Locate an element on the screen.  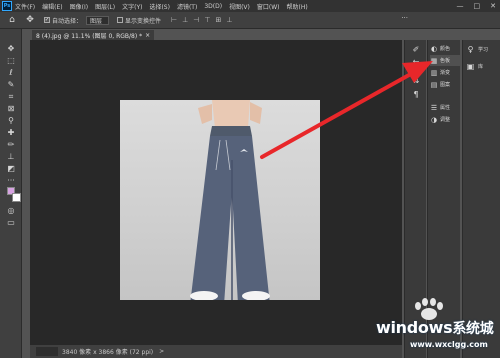
window-controls: — □ ✕ is located at coordinates (477, 6).